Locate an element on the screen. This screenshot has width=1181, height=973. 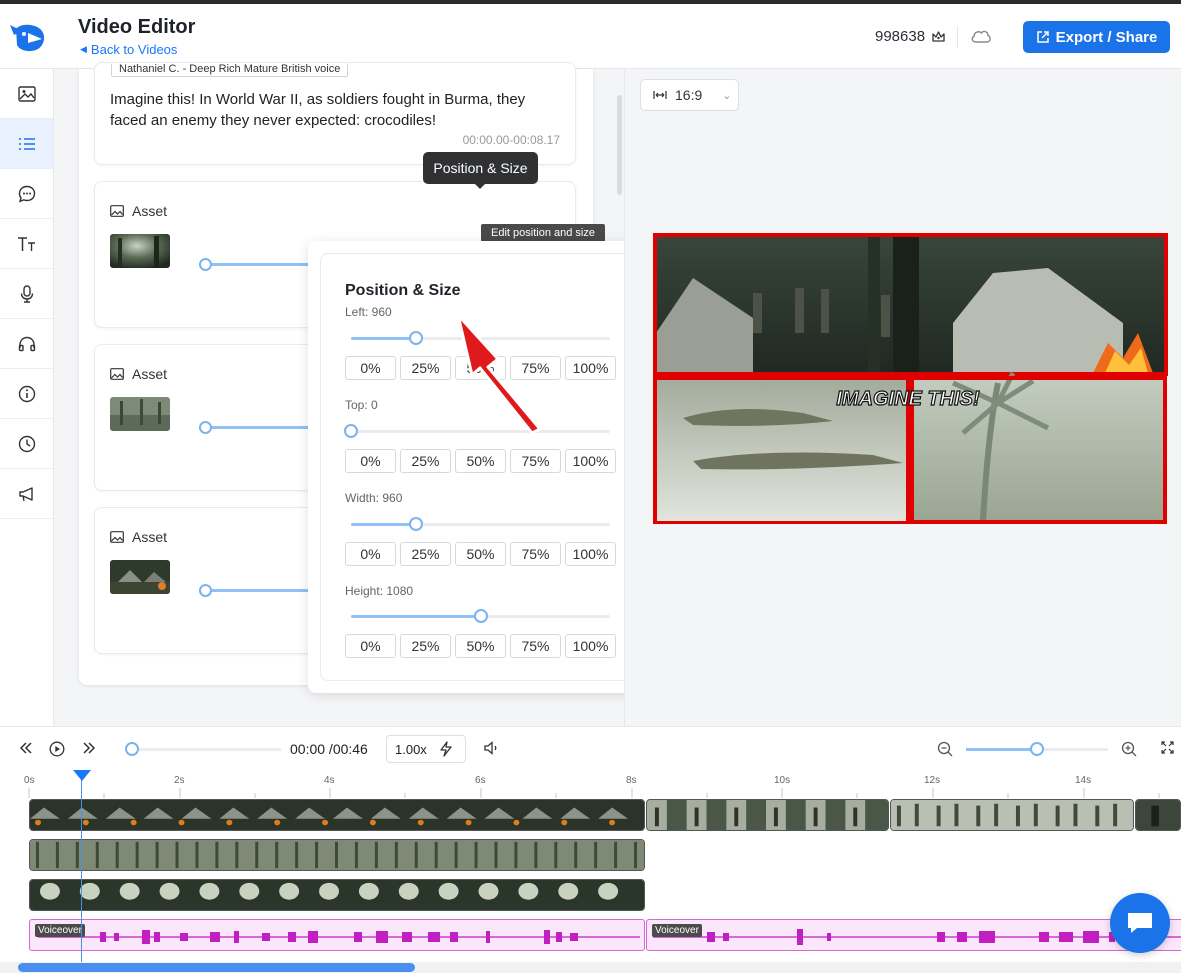
ruler-label: 2s is located at coordinates (179, 780).